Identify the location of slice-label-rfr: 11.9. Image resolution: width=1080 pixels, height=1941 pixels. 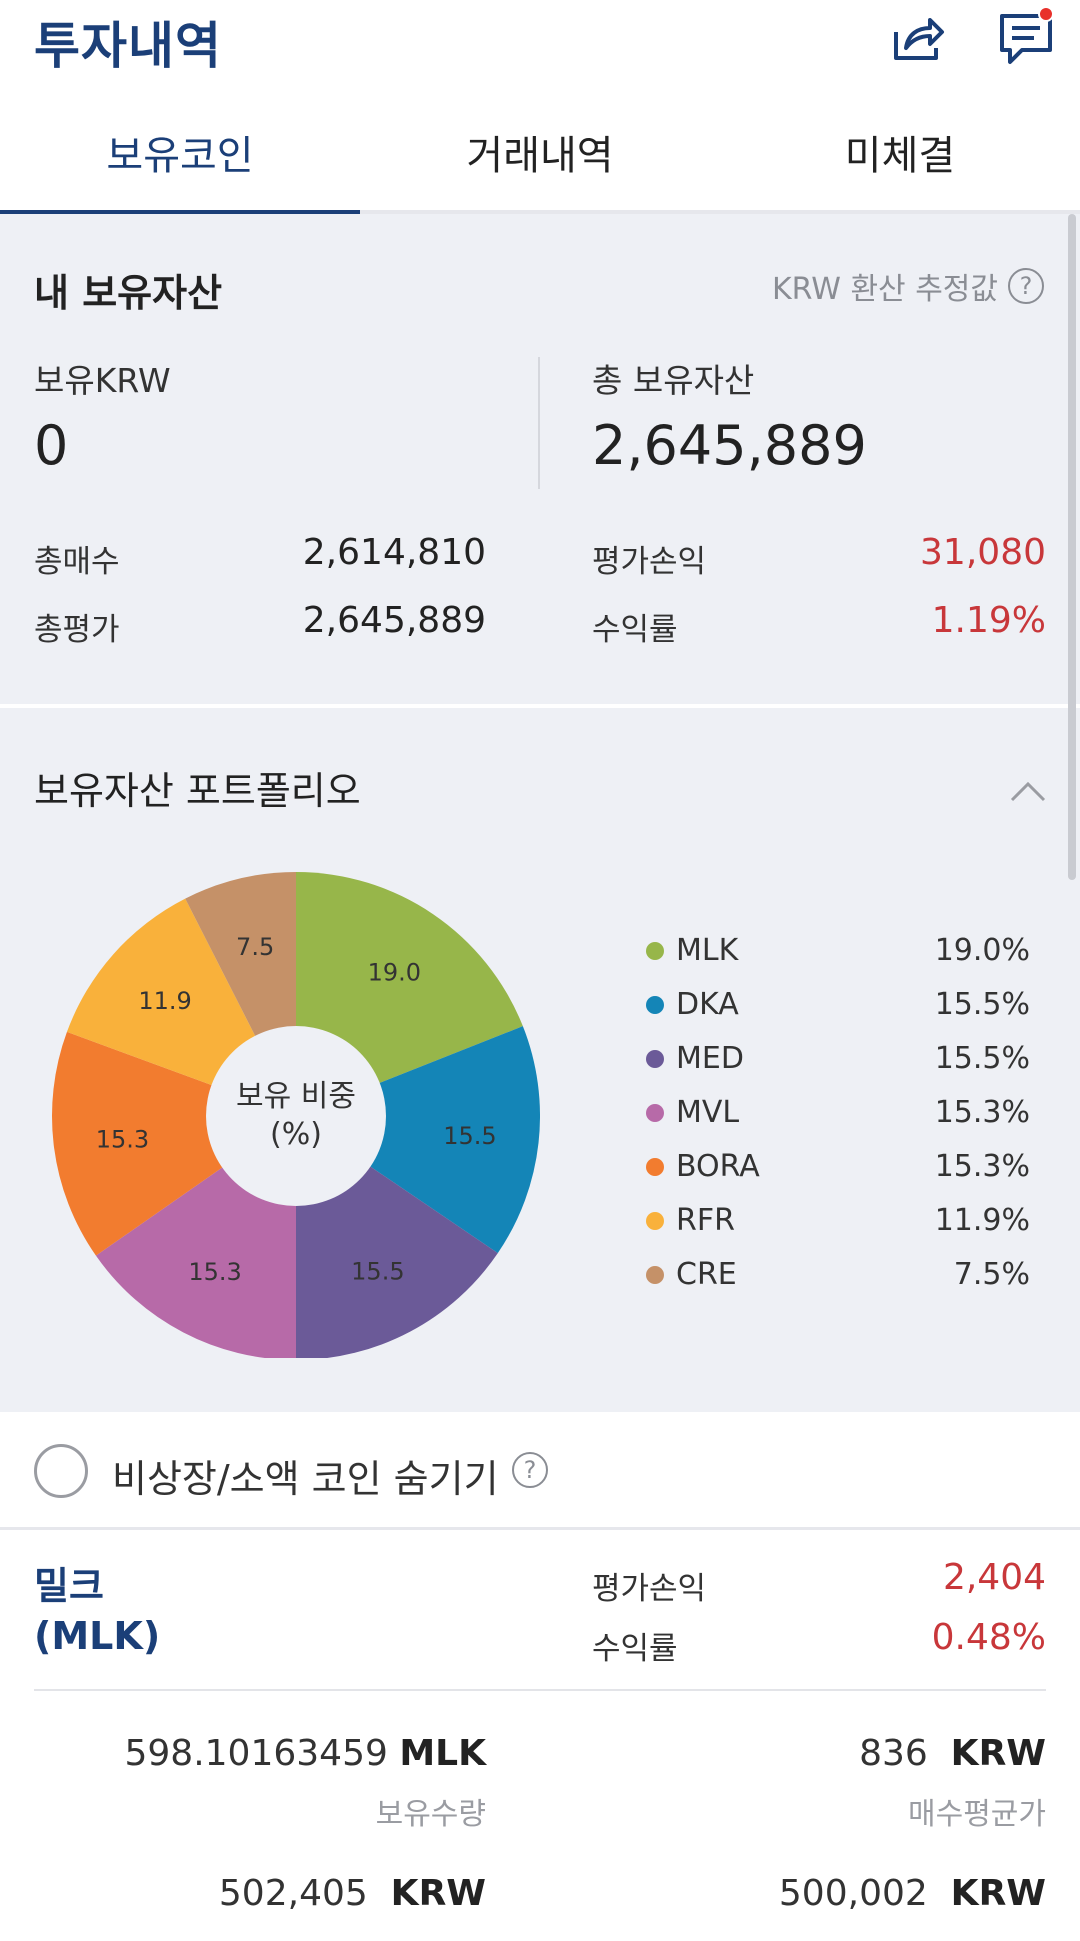
(164, 1001).